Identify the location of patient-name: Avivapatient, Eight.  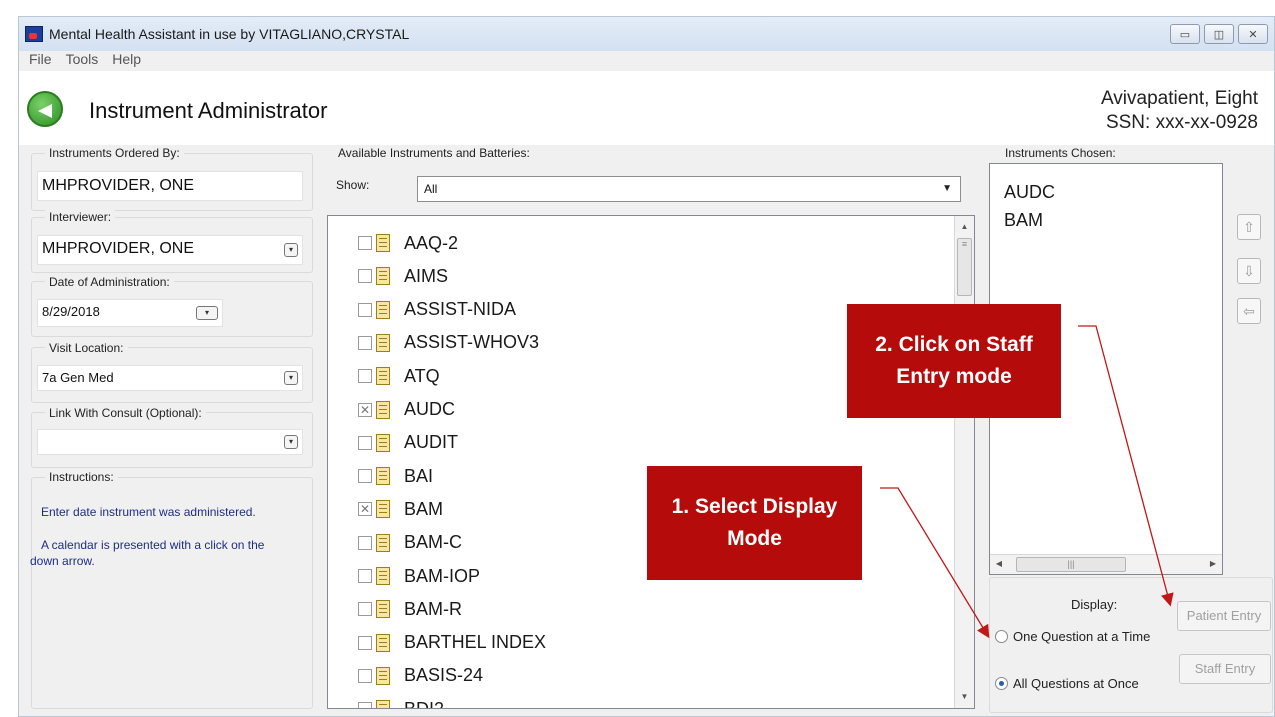
(1179, 98).